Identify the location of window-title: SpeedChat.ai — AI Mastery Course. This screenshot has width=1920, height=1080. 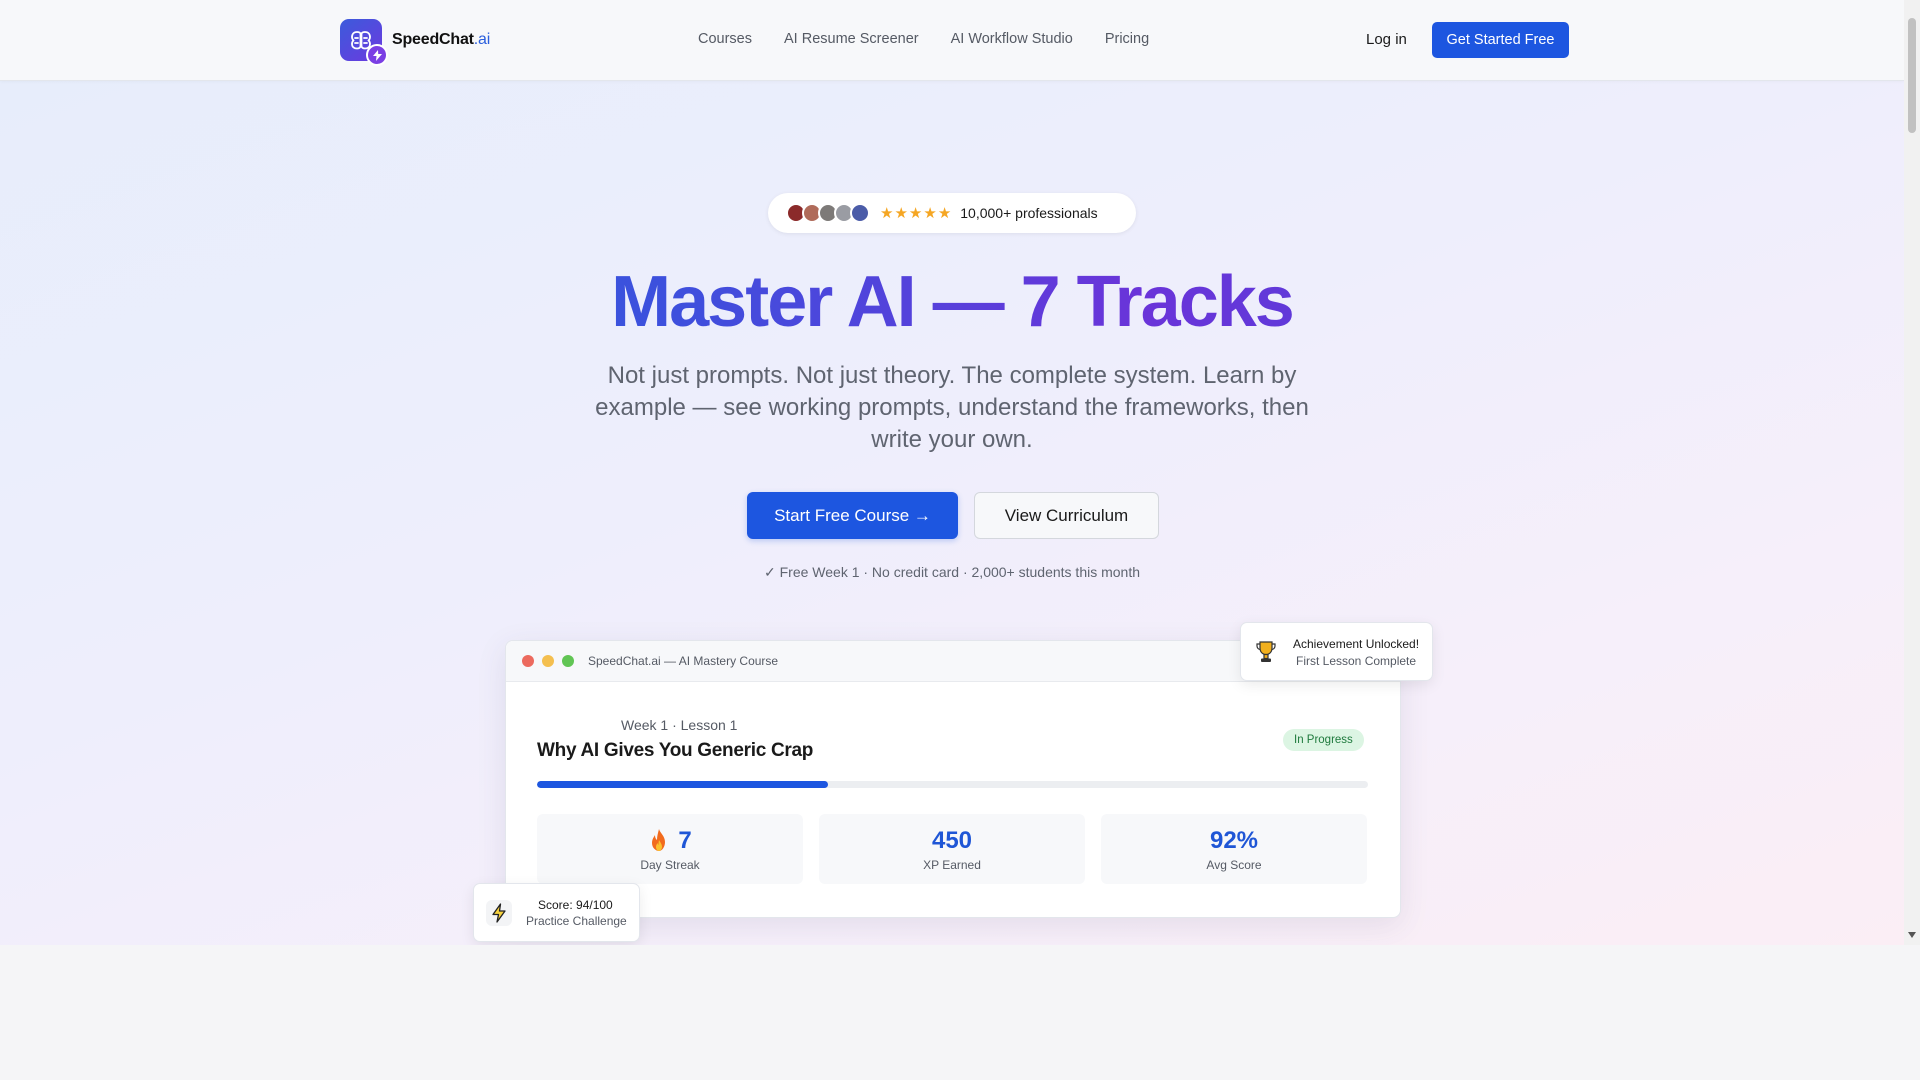
(683, 661).